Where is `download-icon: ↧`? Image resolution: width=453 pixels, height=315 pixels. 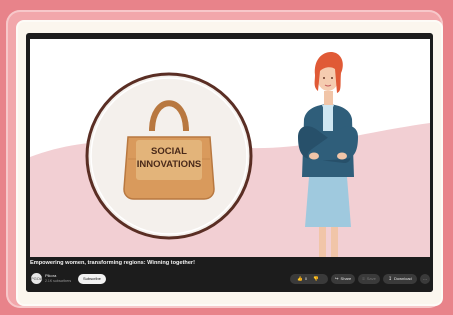 download-icon: ↧ is located at coordinates (390, 278).